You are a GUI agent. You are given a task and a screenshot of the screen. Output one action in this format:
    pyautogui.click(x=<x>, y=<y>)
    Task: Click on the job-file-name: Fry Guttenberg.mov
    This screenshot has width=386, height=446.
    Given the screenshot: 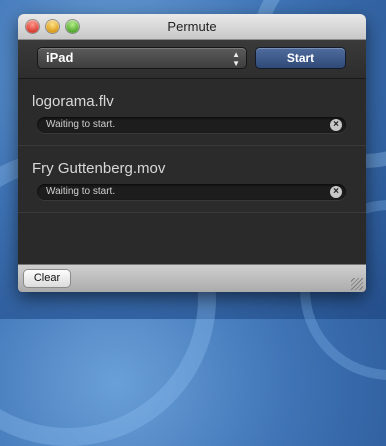 What is the action you would take?
    pyautogui.click(x=99, y=168)
    